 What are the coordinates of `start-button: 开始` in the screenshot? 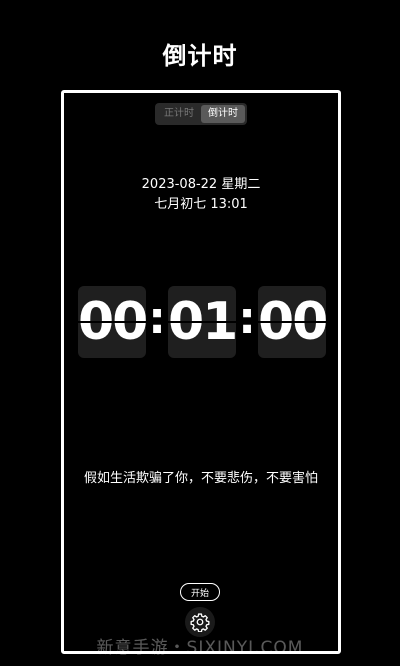 It's located at (200, 592).